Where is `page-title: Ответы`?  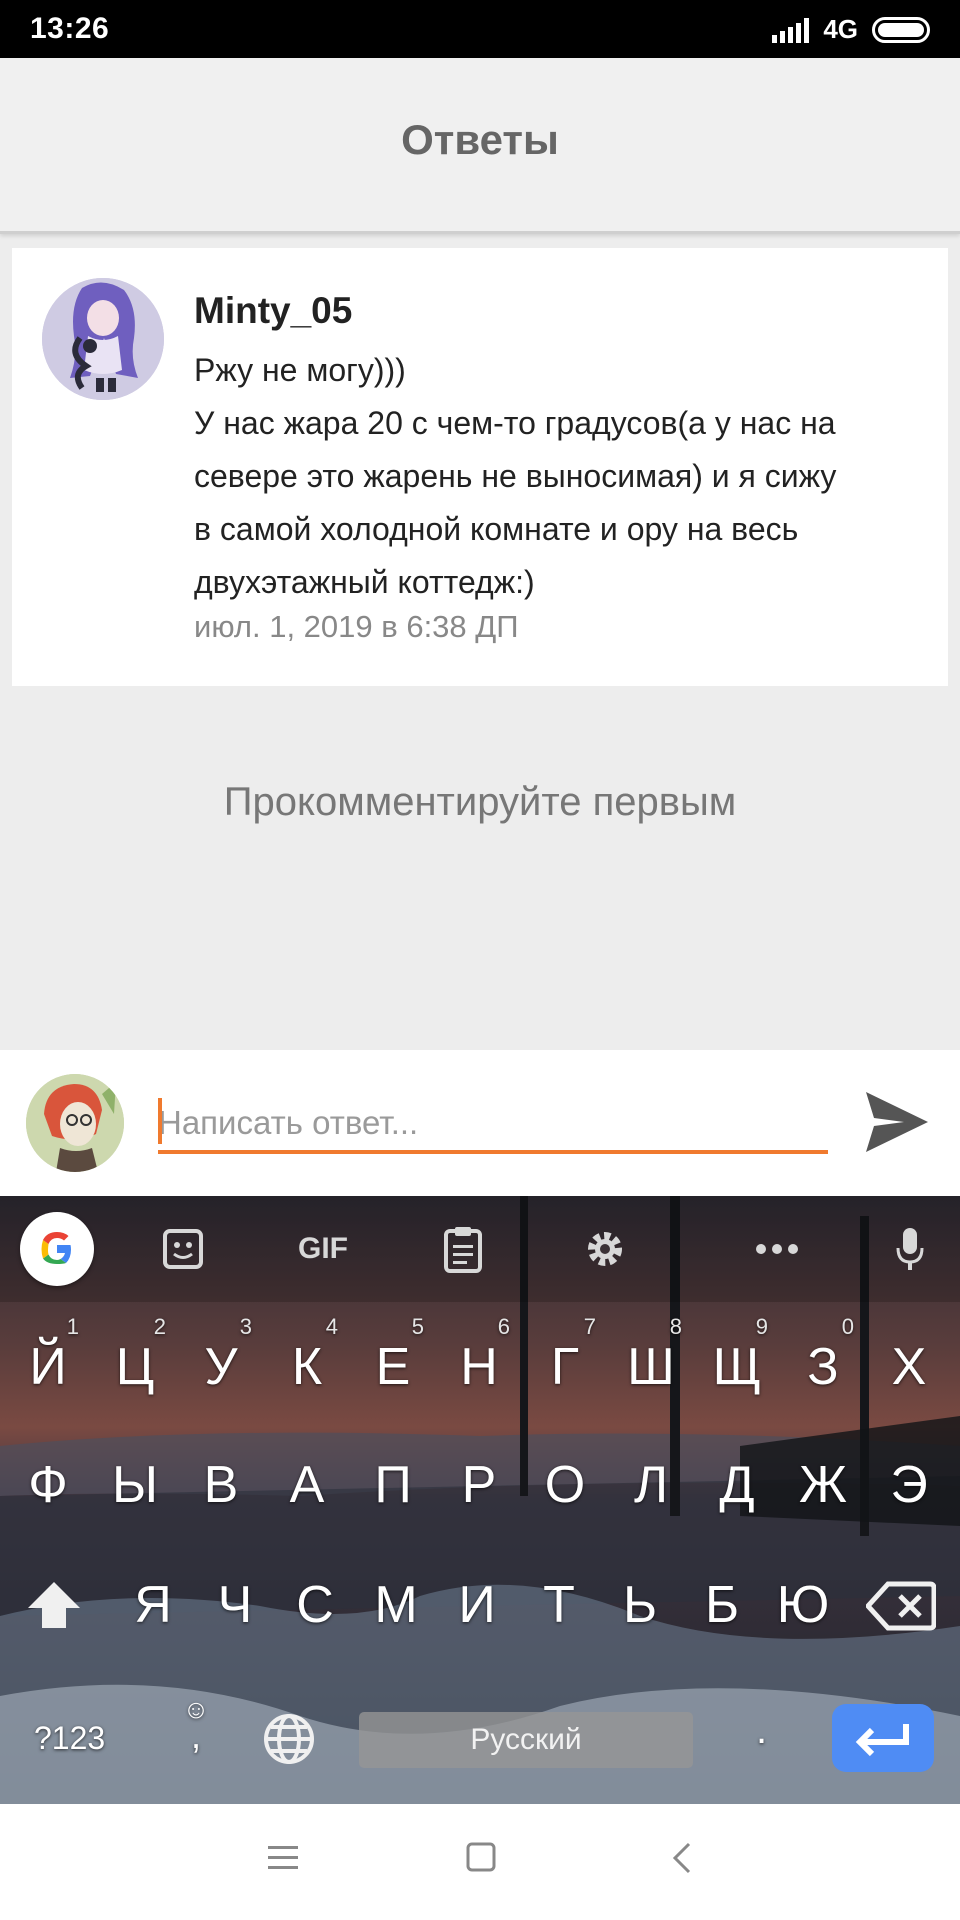 page-title: Ответы is located at coordinates (480, 139).